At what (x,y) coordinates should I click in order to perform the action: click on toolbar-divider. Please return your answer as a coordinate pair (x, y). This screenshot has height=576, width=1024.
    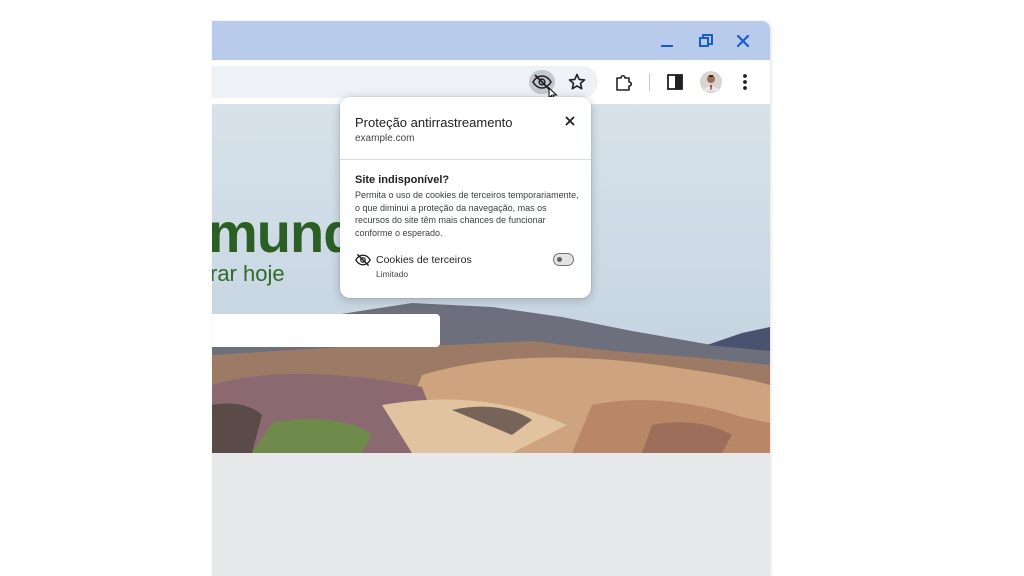
    Looking at the image, I should click on (649, 82).